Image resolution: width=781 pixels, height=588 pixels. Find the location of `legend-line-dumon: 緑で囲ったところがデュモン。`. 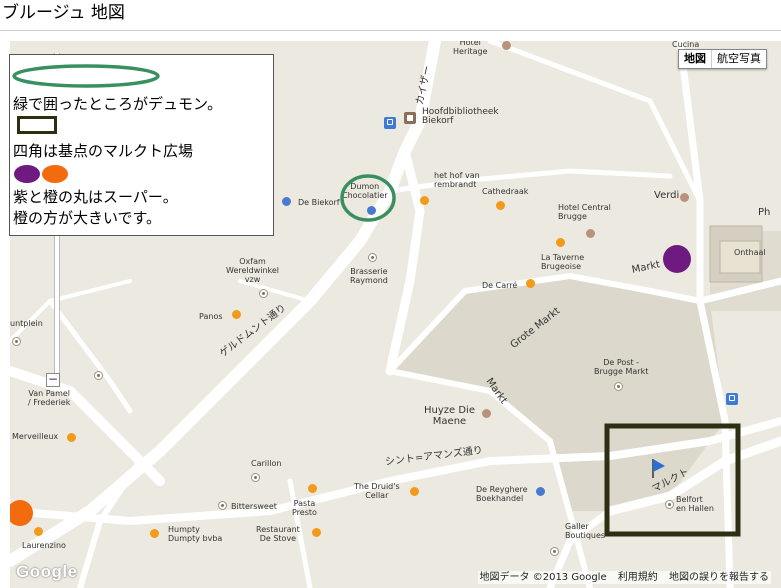

legend-line-dumon: 緑で囲ったところがデュモン。 is located at coordinates (118, 104).